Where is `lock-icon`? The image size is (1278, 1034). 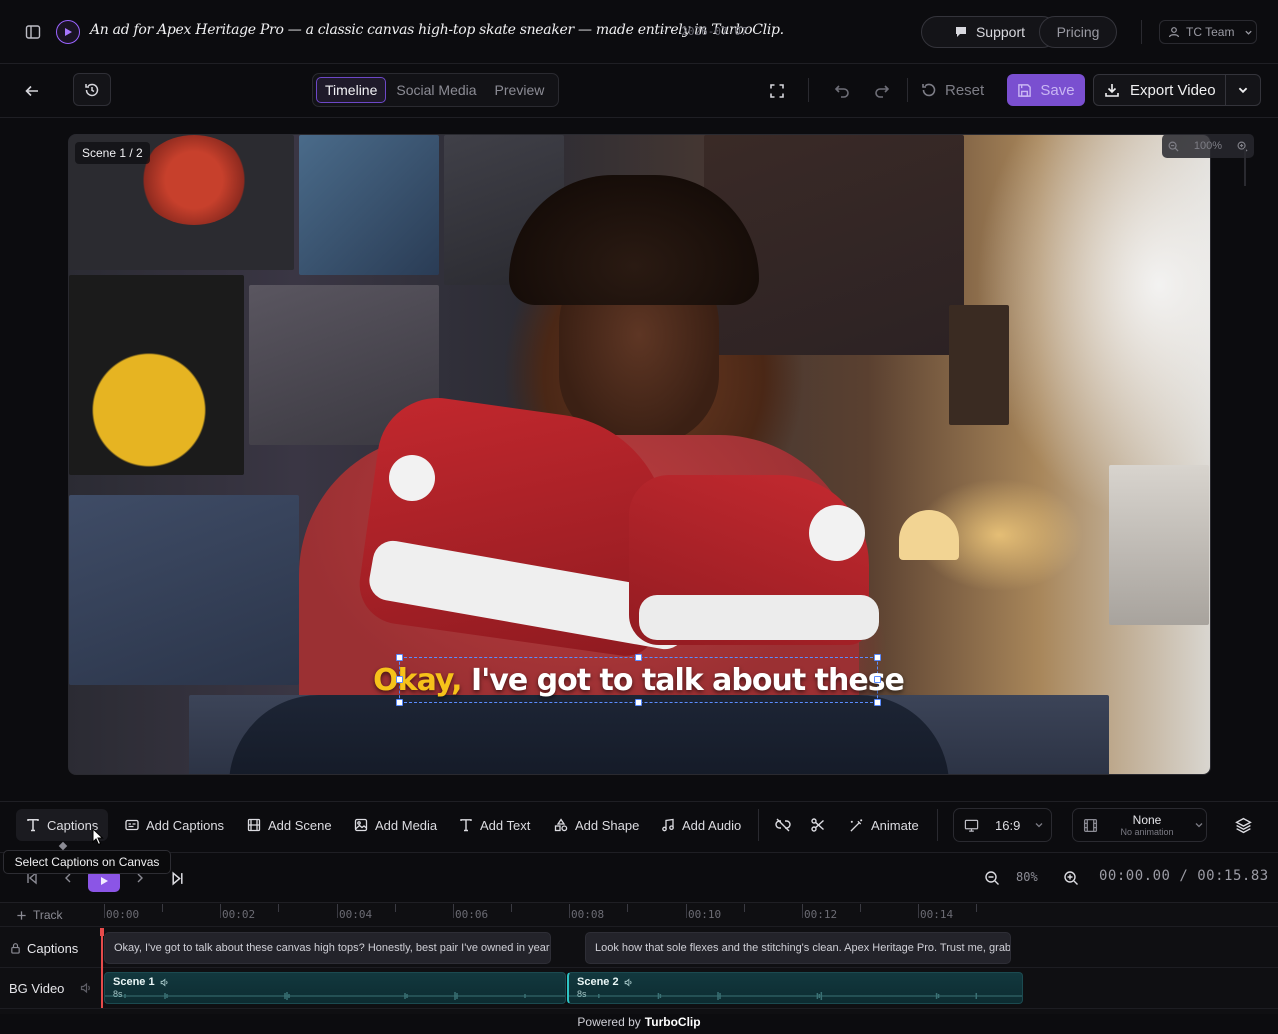
lock-icon is located at coordinates (15, 948).